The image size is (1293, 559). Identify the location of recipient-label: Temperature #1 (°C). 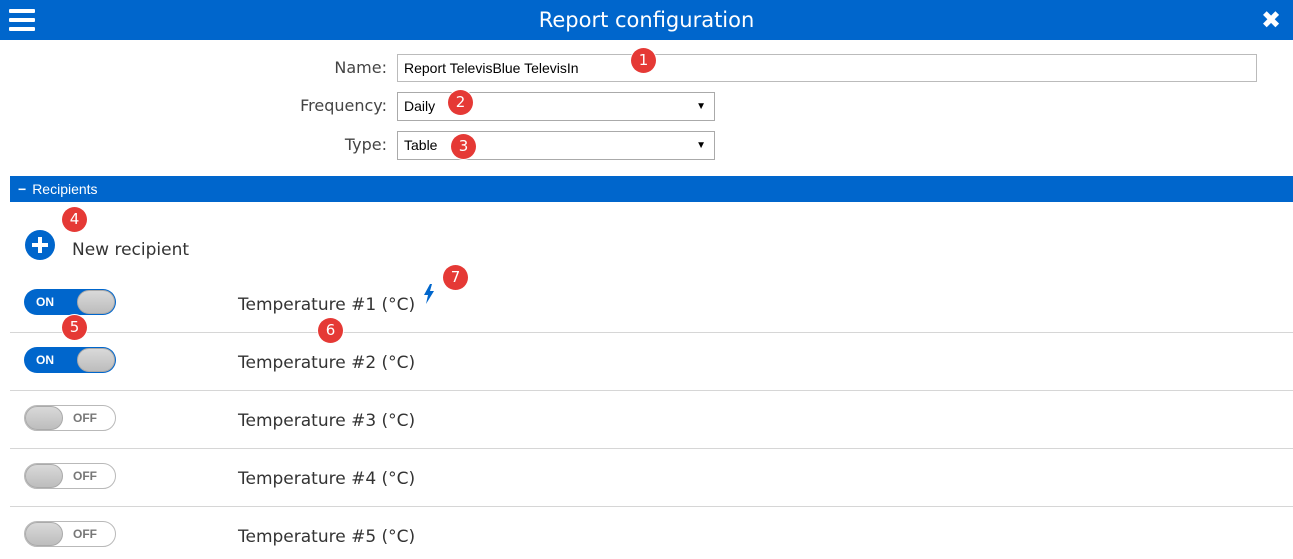
(327, 305).